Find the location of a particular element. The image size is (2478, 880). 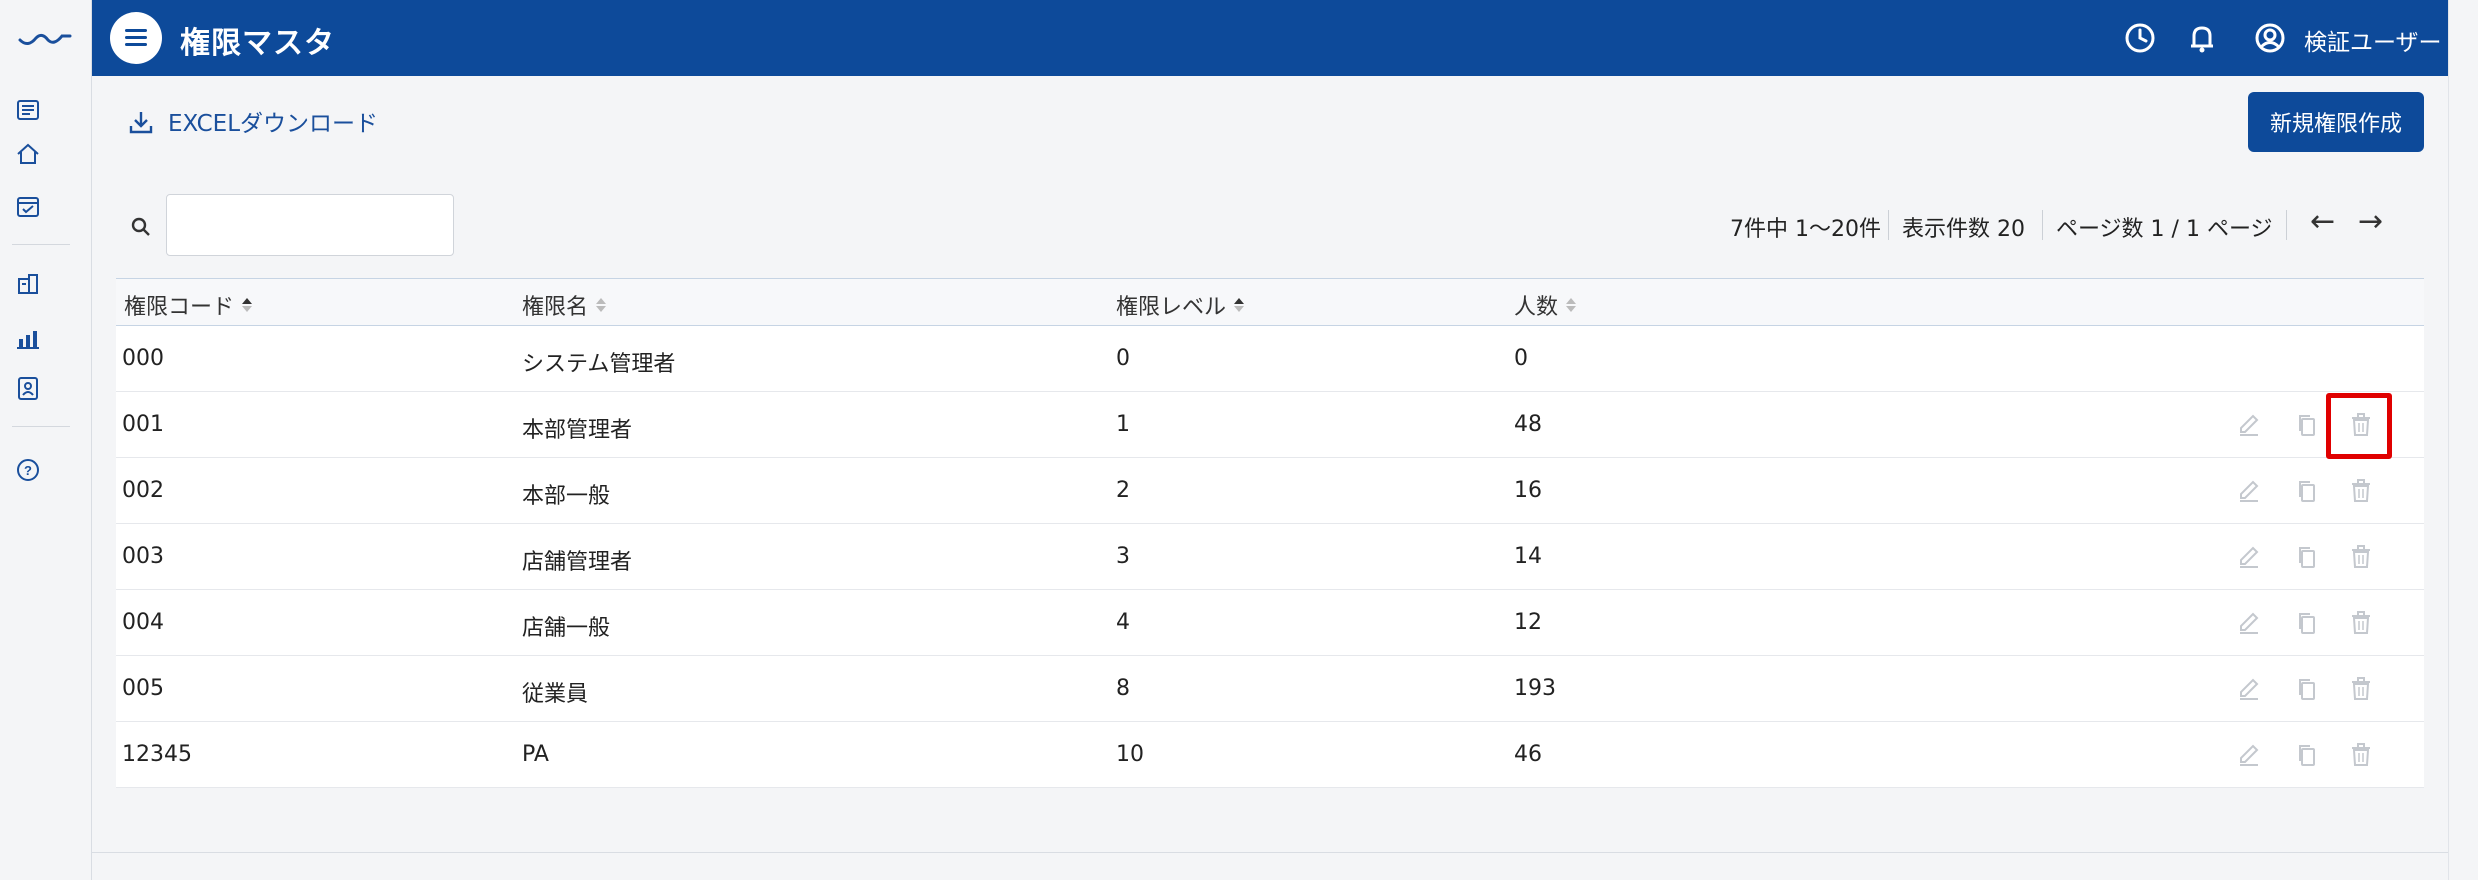

prev-page-button: ← is located at coordinates (2322, 221).